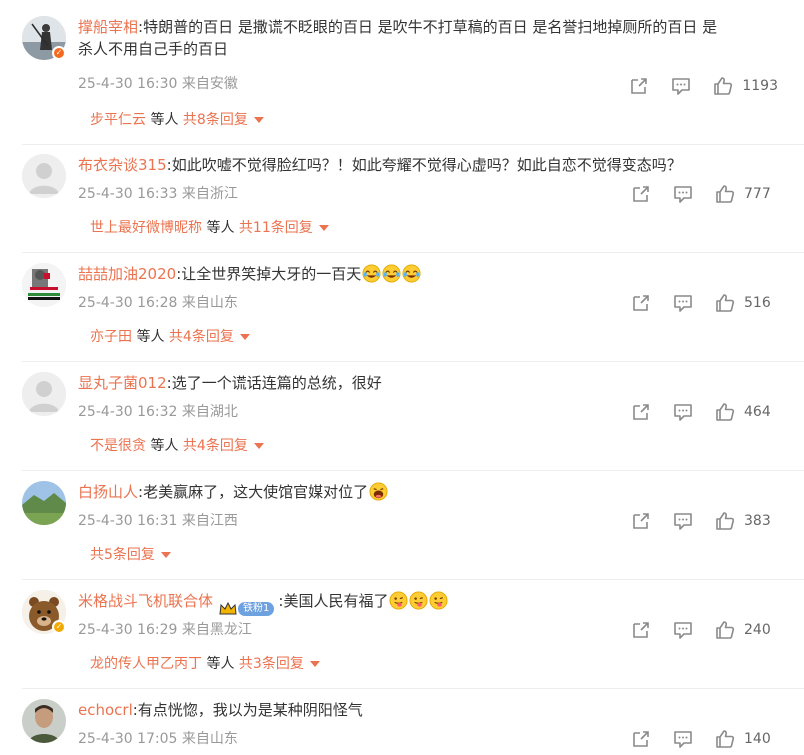  I want to click on username-link: 喆喆加油2020, so click(127, 274).